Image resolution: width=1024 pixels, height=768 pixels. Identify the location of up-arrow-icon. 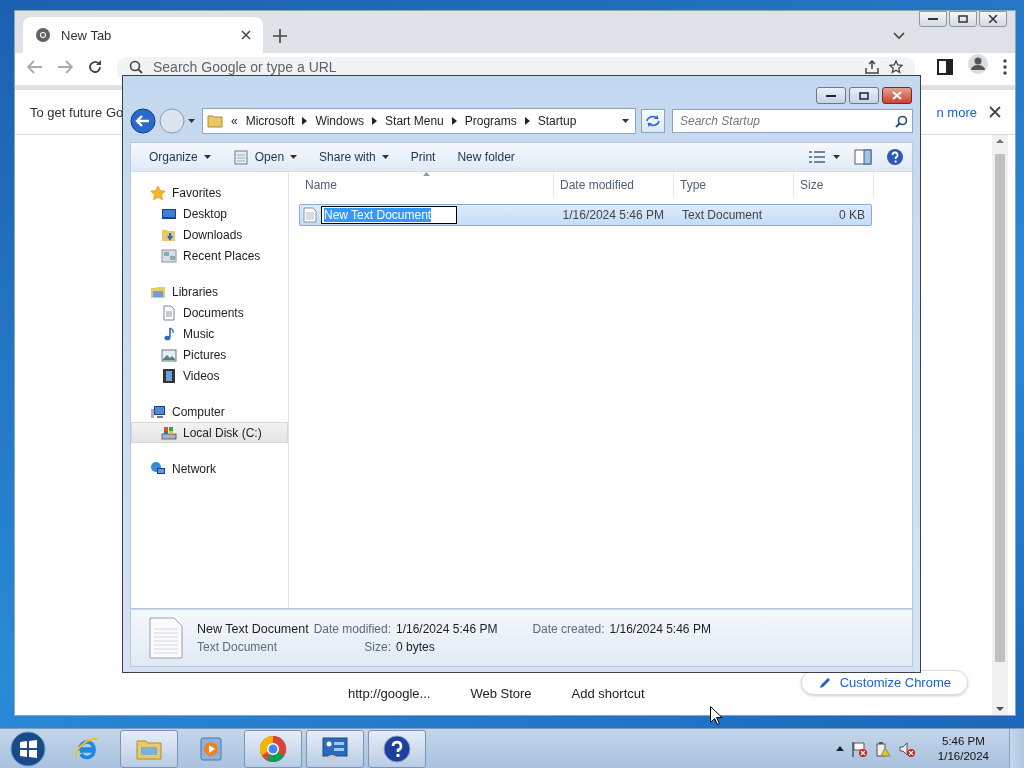
(839, 748).